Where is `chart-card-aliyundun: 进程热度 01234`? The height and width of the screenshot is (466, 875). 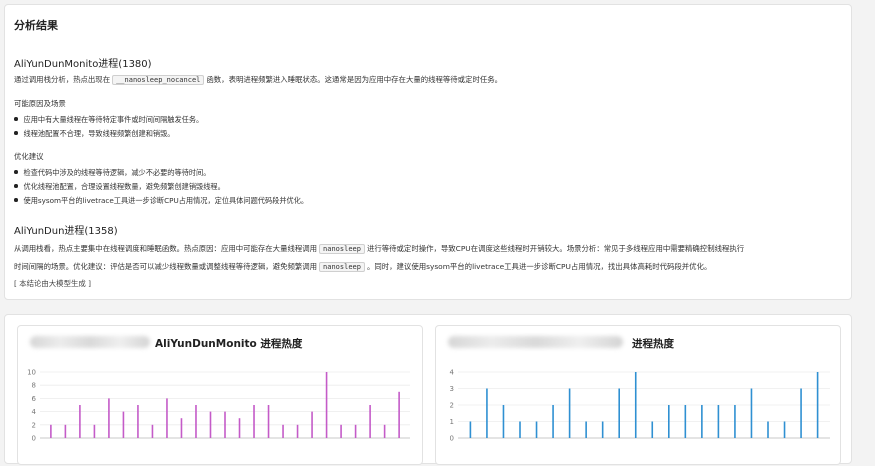 chart-card-aliyundun: 进程热度 01234 is located at coordinates (638, 395).